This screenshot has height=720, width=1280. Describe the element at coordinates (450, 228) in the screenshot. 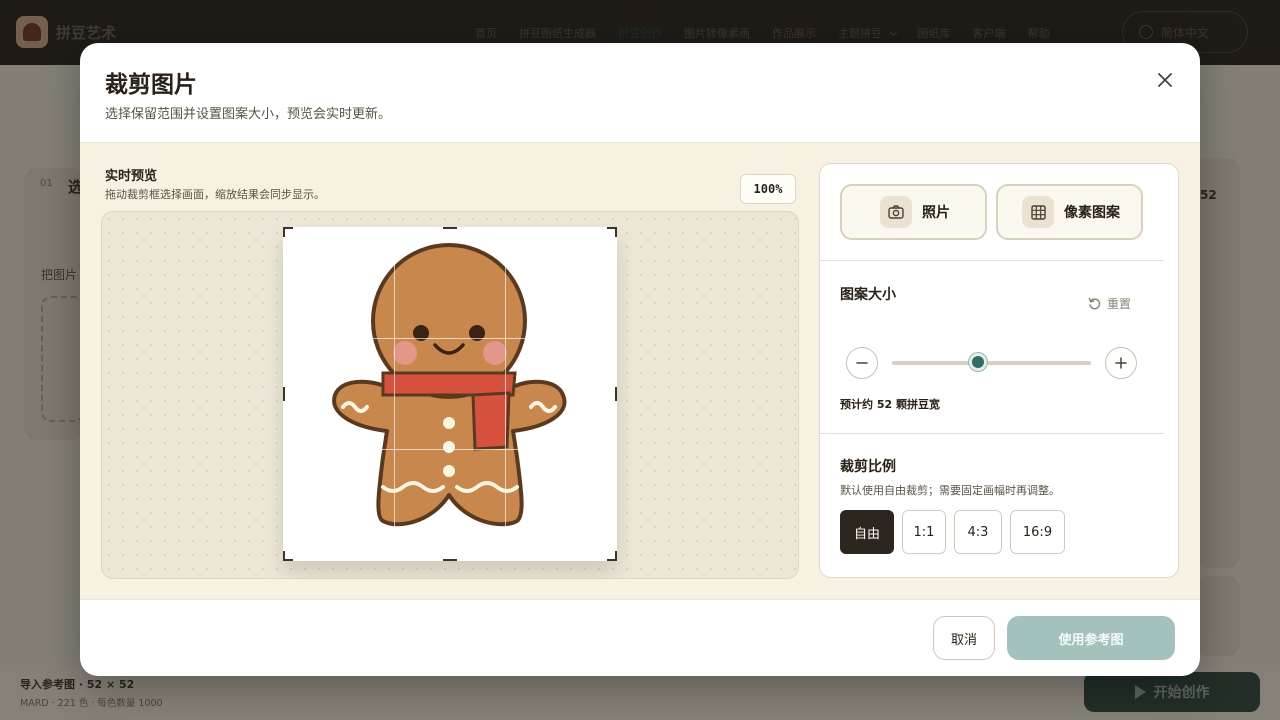

I see `crop-handle-top` at that location.